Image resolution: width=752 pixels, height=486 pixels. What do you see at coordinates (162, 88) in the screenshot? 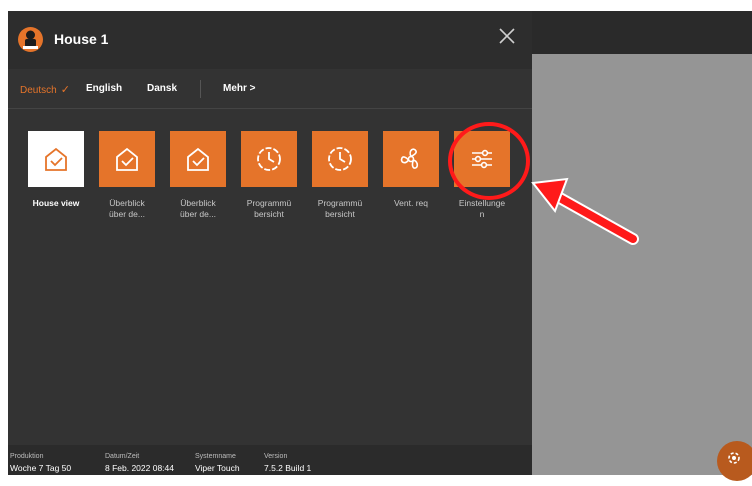
I see `language-dansk: Dansk` at bounding box center [162, 88].